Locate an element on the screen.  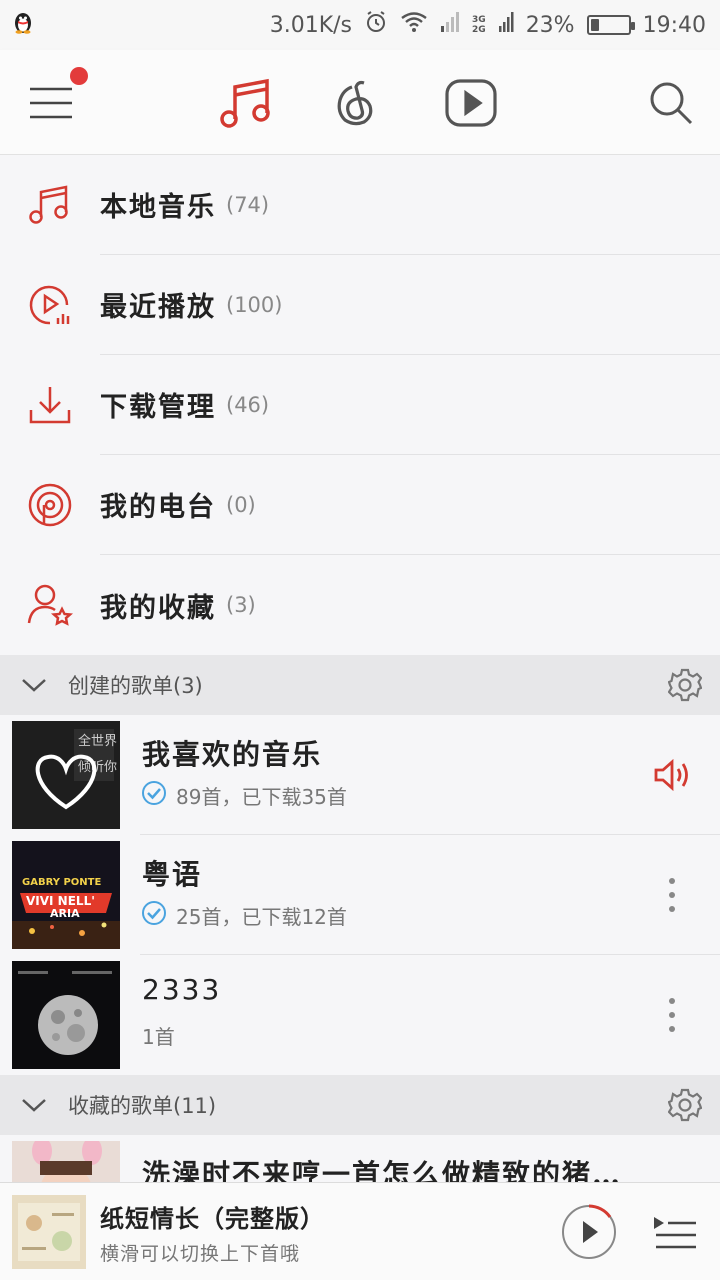
svg-text: GABRY PONTE is located at coordinates (61, 882).